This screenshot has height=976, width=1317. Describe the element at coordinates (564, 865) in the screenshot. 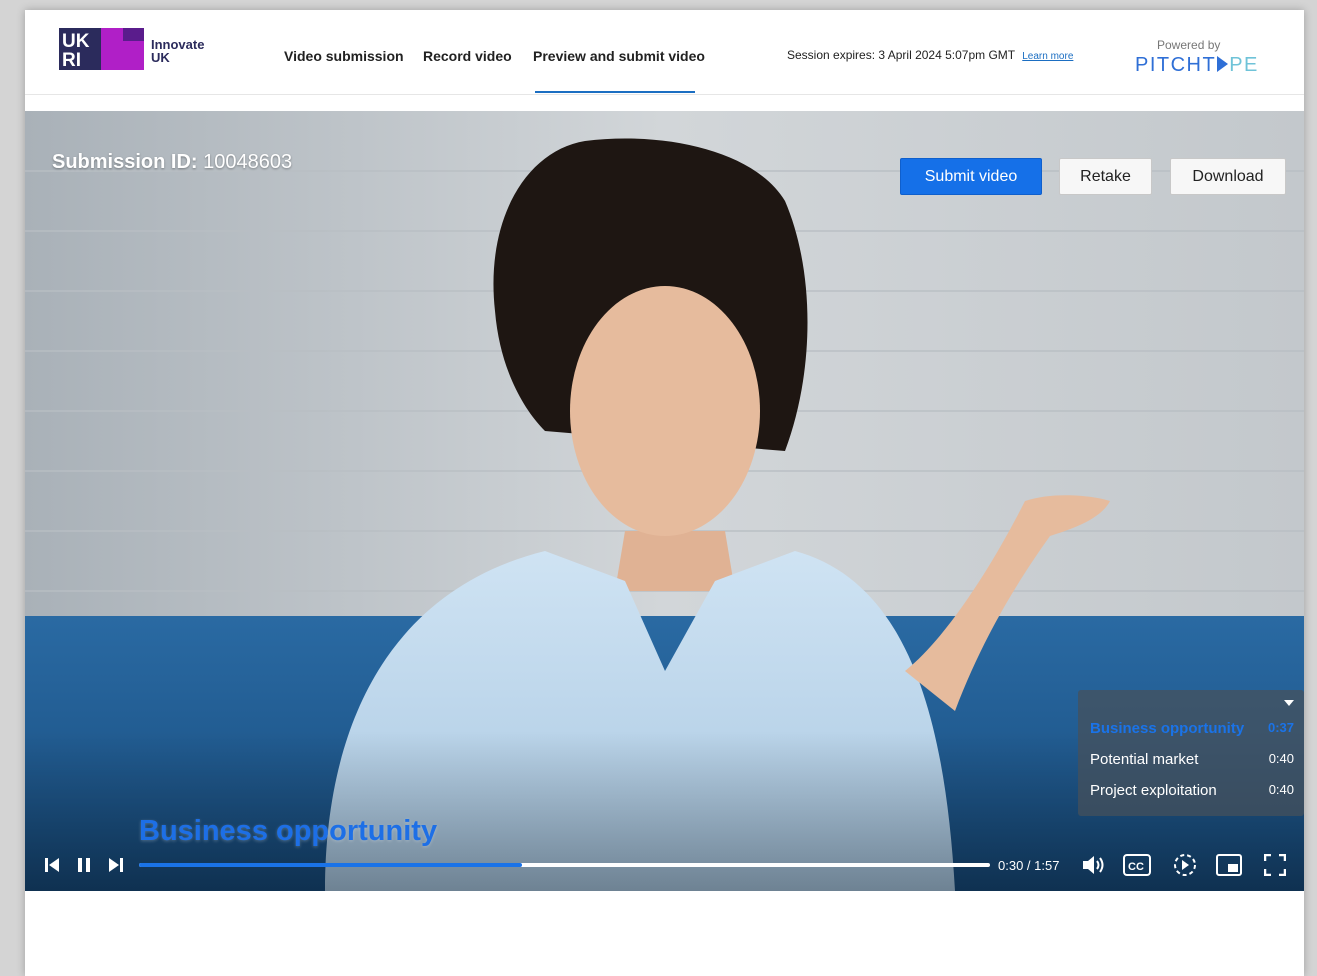

I see `progress-bar` at that location.